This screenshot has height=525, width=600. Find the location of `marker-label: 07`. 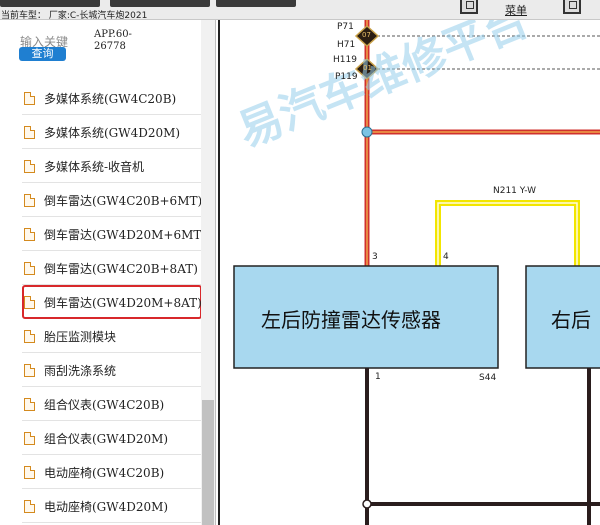

marker-label: 07 is located at coordinates (366, 35).